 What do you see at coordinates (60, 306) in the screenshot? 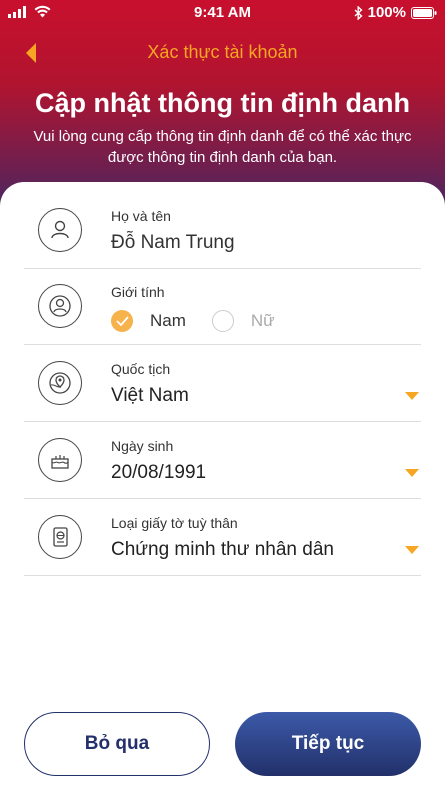
I see `person-circle-icon` at bounding box center [60, 306].